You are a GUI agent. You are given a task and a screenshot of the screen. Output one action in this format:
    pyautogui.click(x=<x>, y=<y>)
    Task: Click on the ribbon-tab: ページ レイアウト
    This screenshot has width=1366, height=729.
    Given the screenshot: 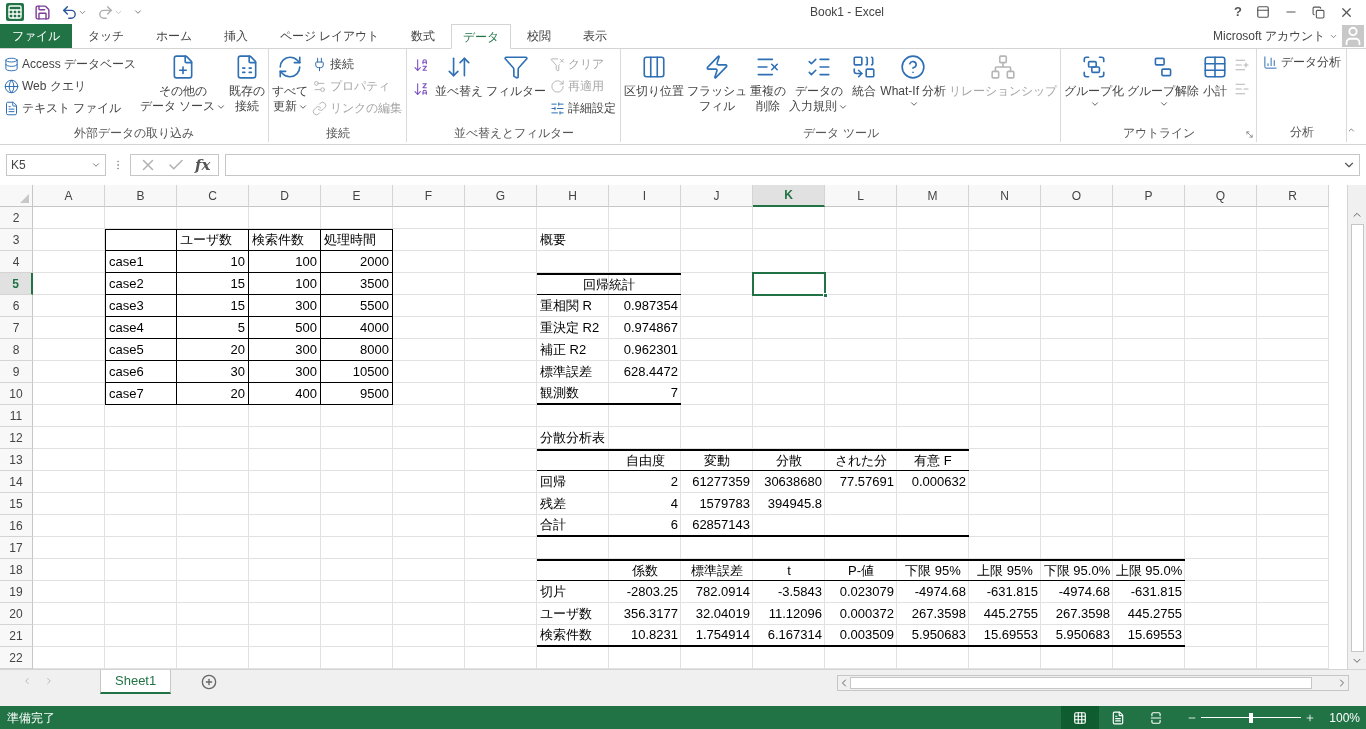 What is the action you would take?
    pyautogui.click(x=330, y=36)
    